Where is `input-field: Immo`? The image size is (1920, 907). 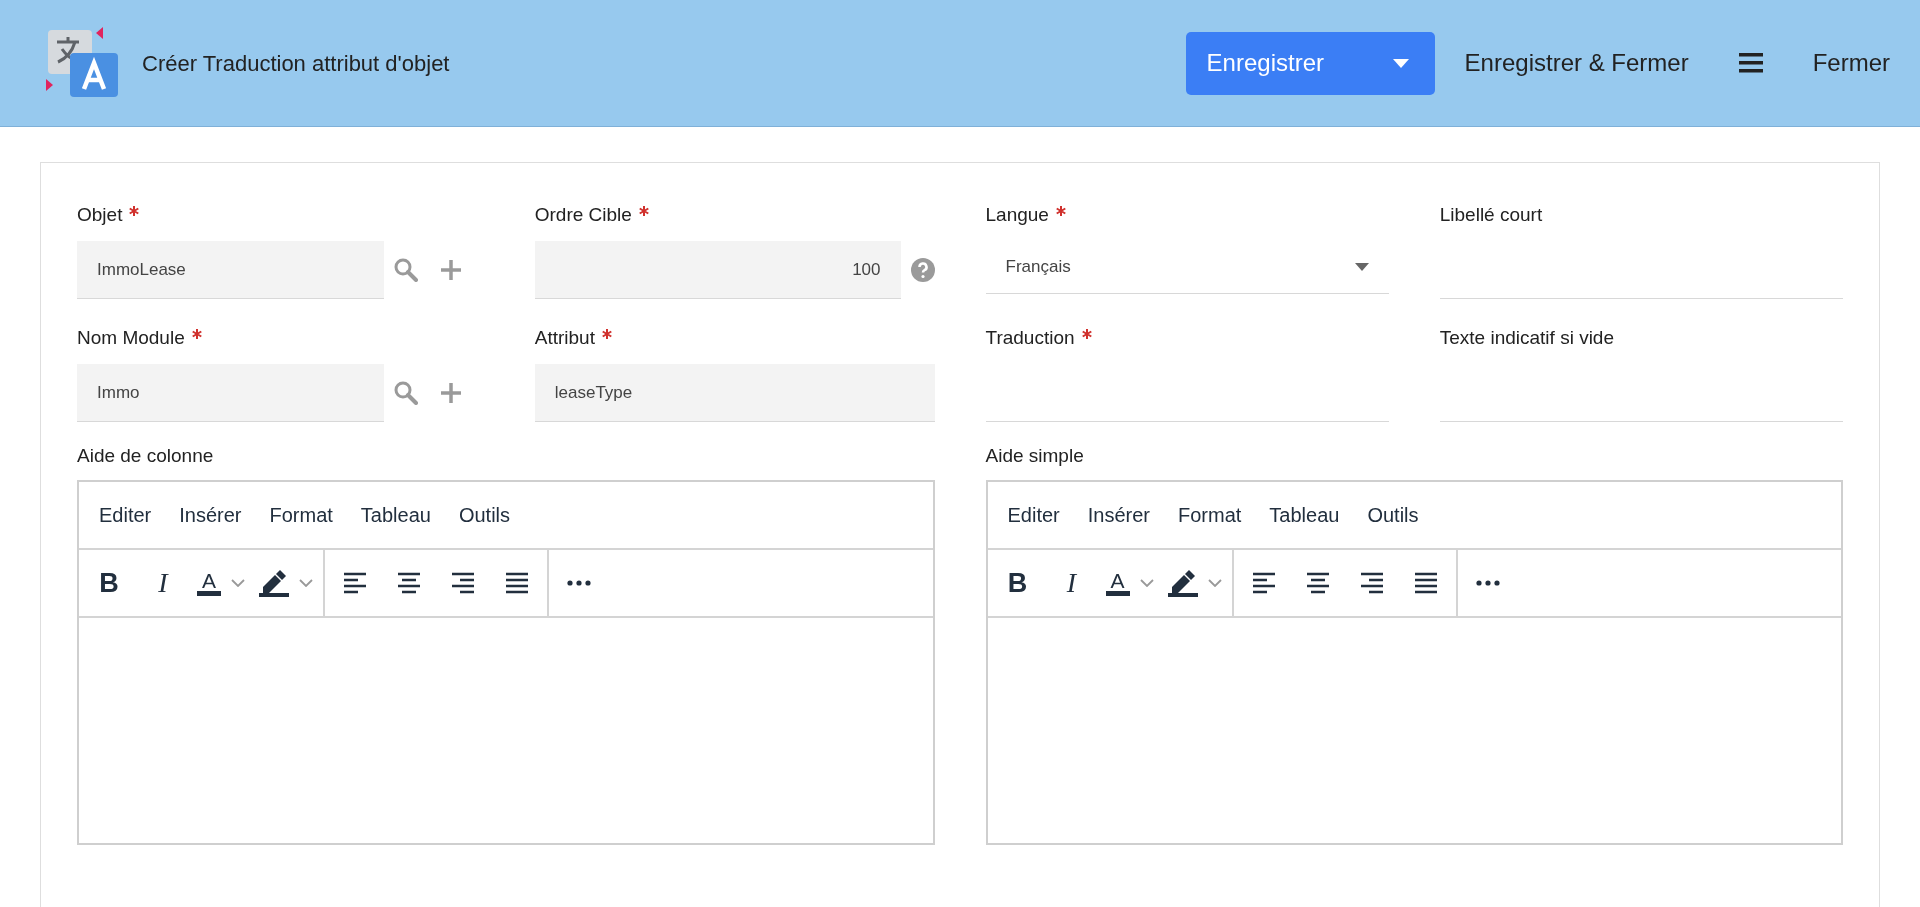 input-field: Immo is located at coordinates (230, 393).